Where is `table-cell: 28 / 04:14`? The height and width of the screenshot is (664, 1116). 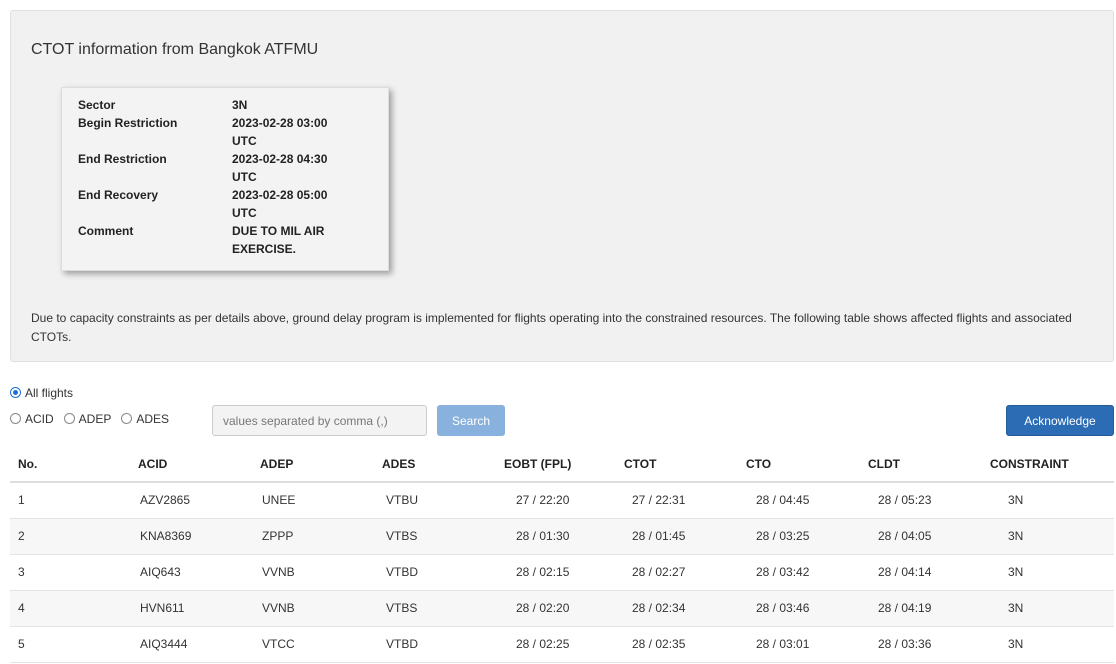
table-cell: 28 / 04:14 is located at coordinates (929, 572).